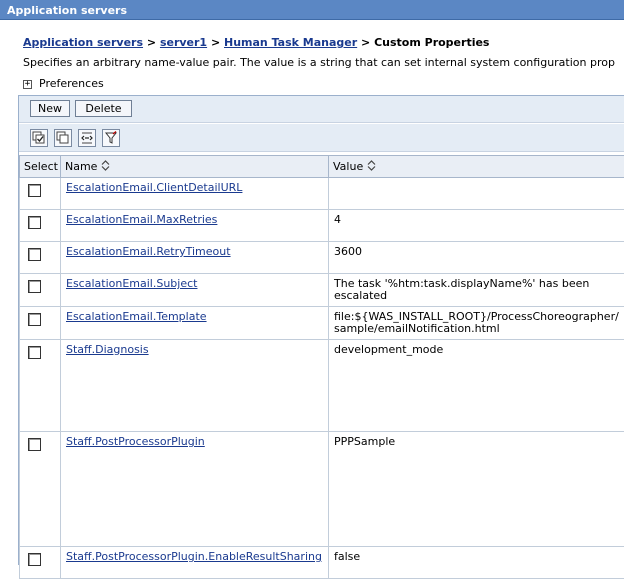 The image size is (624, 579). I want to click on clear-filter-icon, so click(111, 138).